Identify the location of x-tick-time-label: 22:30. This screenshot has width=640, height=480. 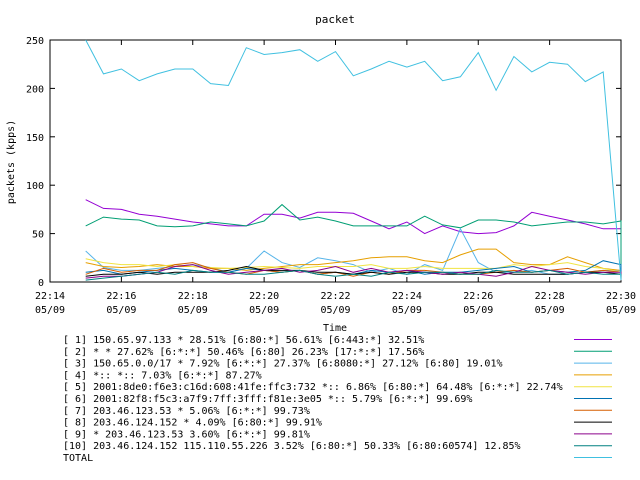
(621, 296).